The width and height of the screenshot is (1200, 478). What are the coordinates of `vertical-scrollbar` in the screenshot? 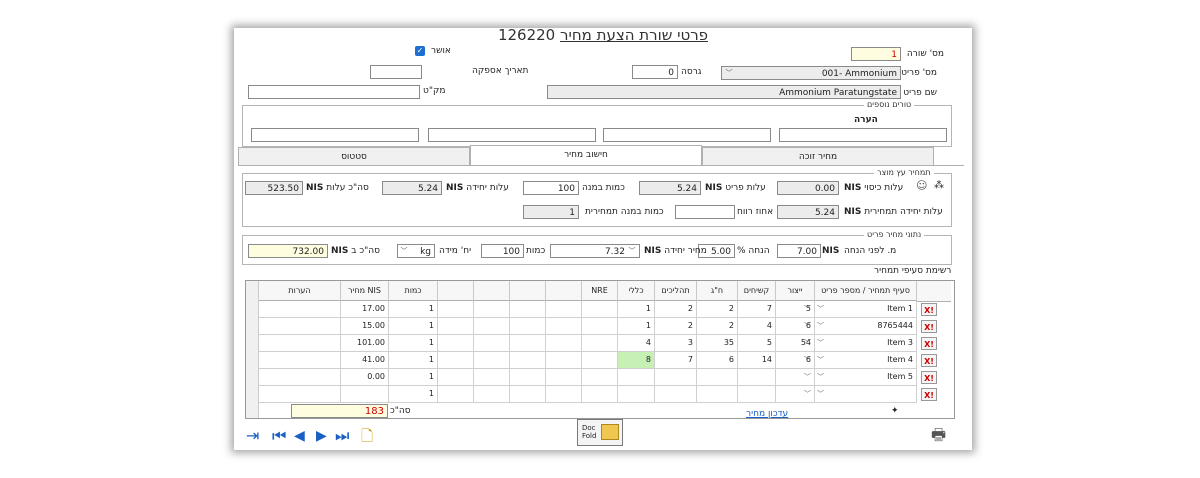 It's located at (252, 349).